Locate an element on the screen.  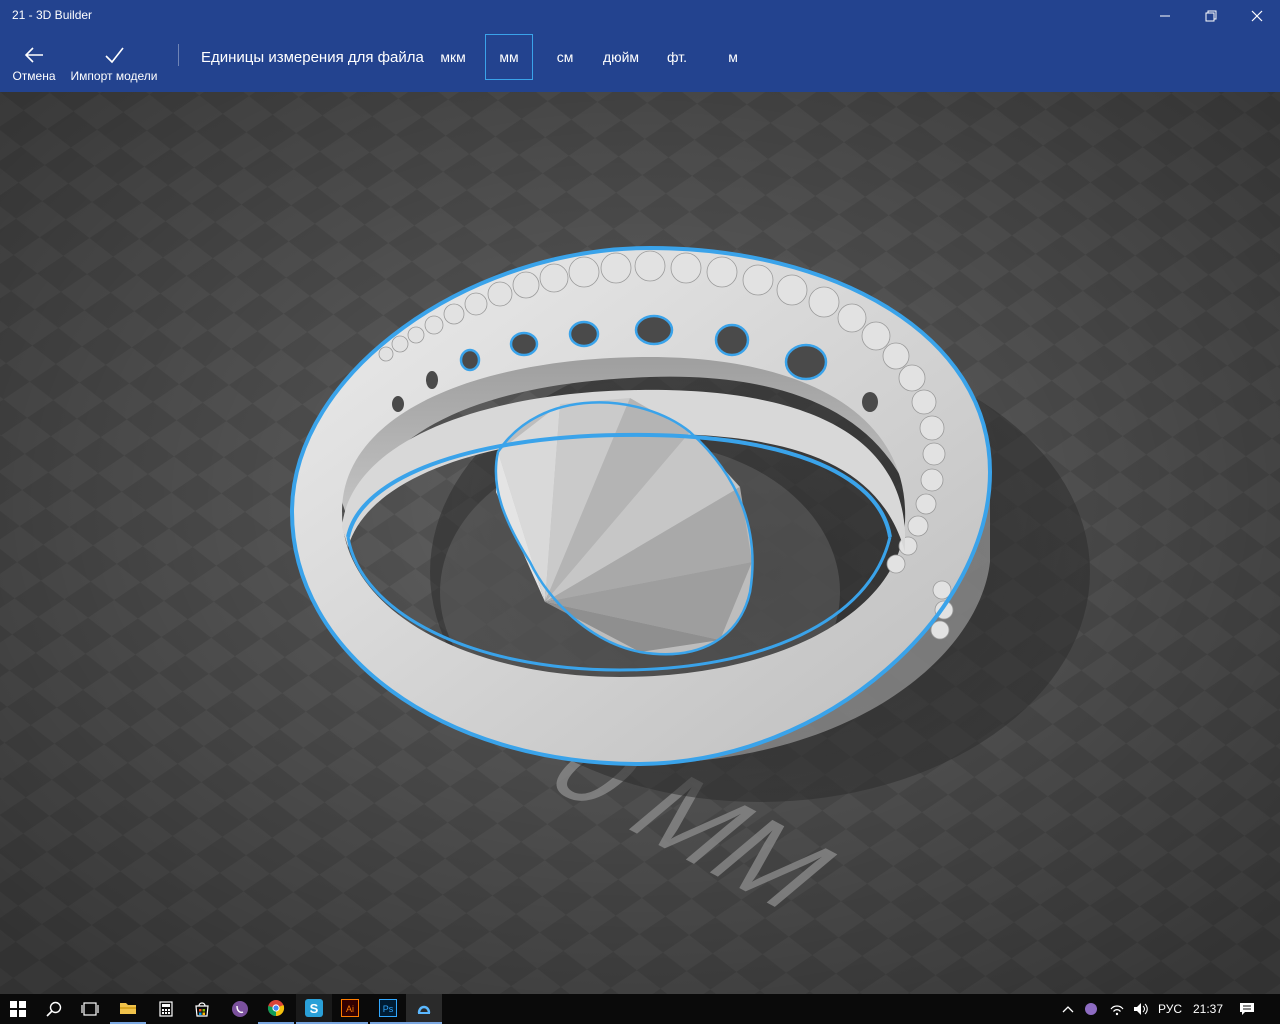
3d-builder-icon is located at coordinates (424, 1009).